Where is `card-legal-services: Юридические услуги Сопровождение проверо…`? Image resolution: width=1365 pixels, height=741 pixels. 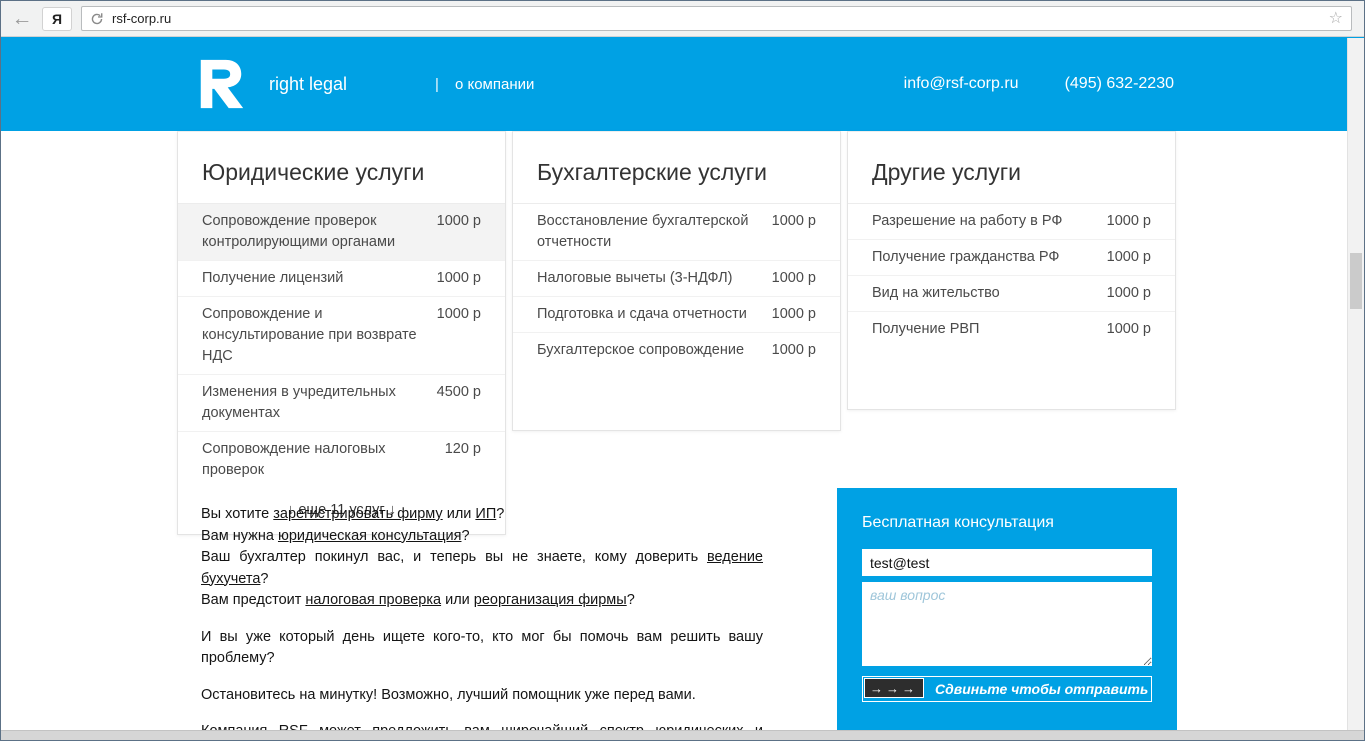
card-legal-services: Юридические услуги Сопровождение проверо… is located at coordinates (341, 333).